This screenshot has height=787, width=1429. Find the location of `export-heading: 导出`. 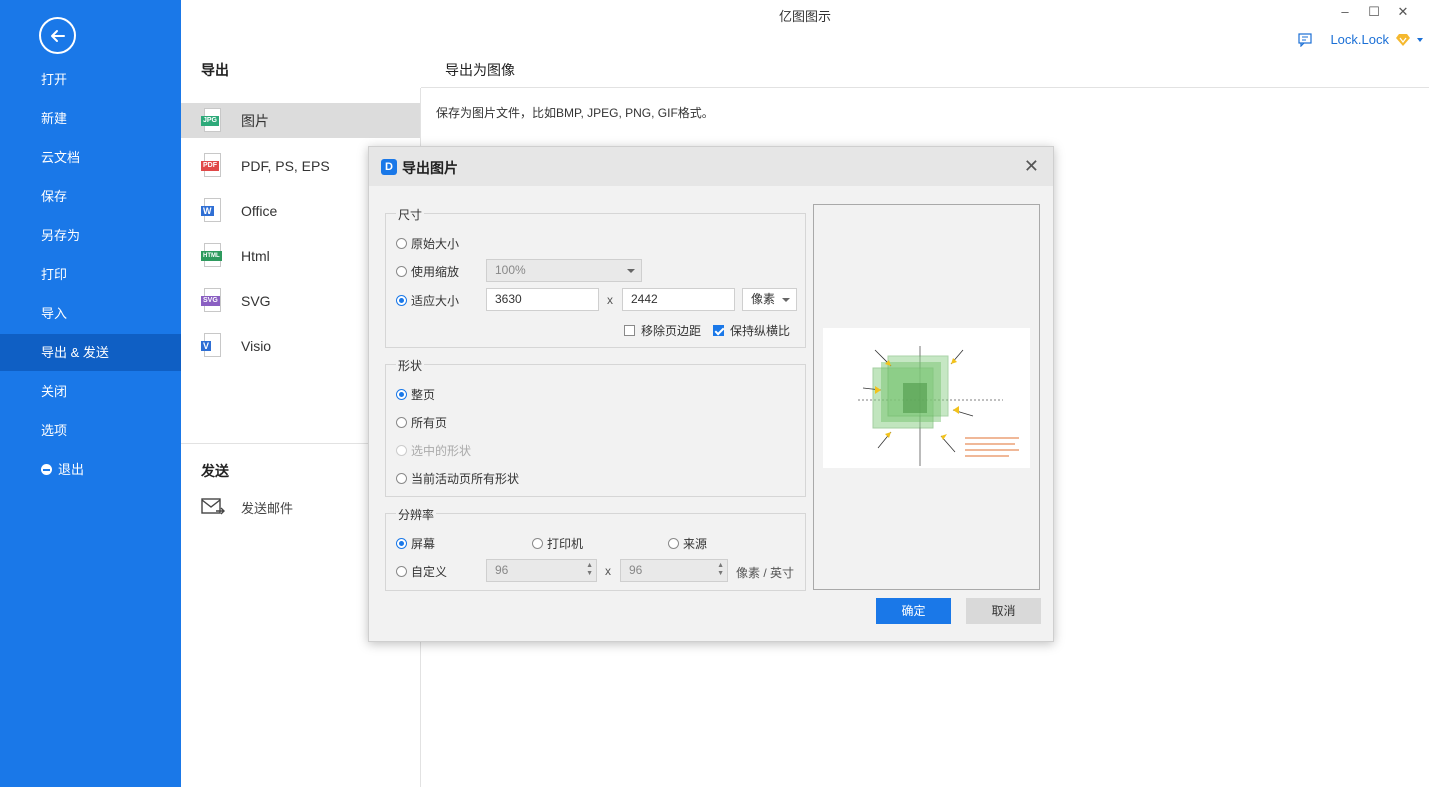

export-heading: 导出 is located at coordinates (215, 70).